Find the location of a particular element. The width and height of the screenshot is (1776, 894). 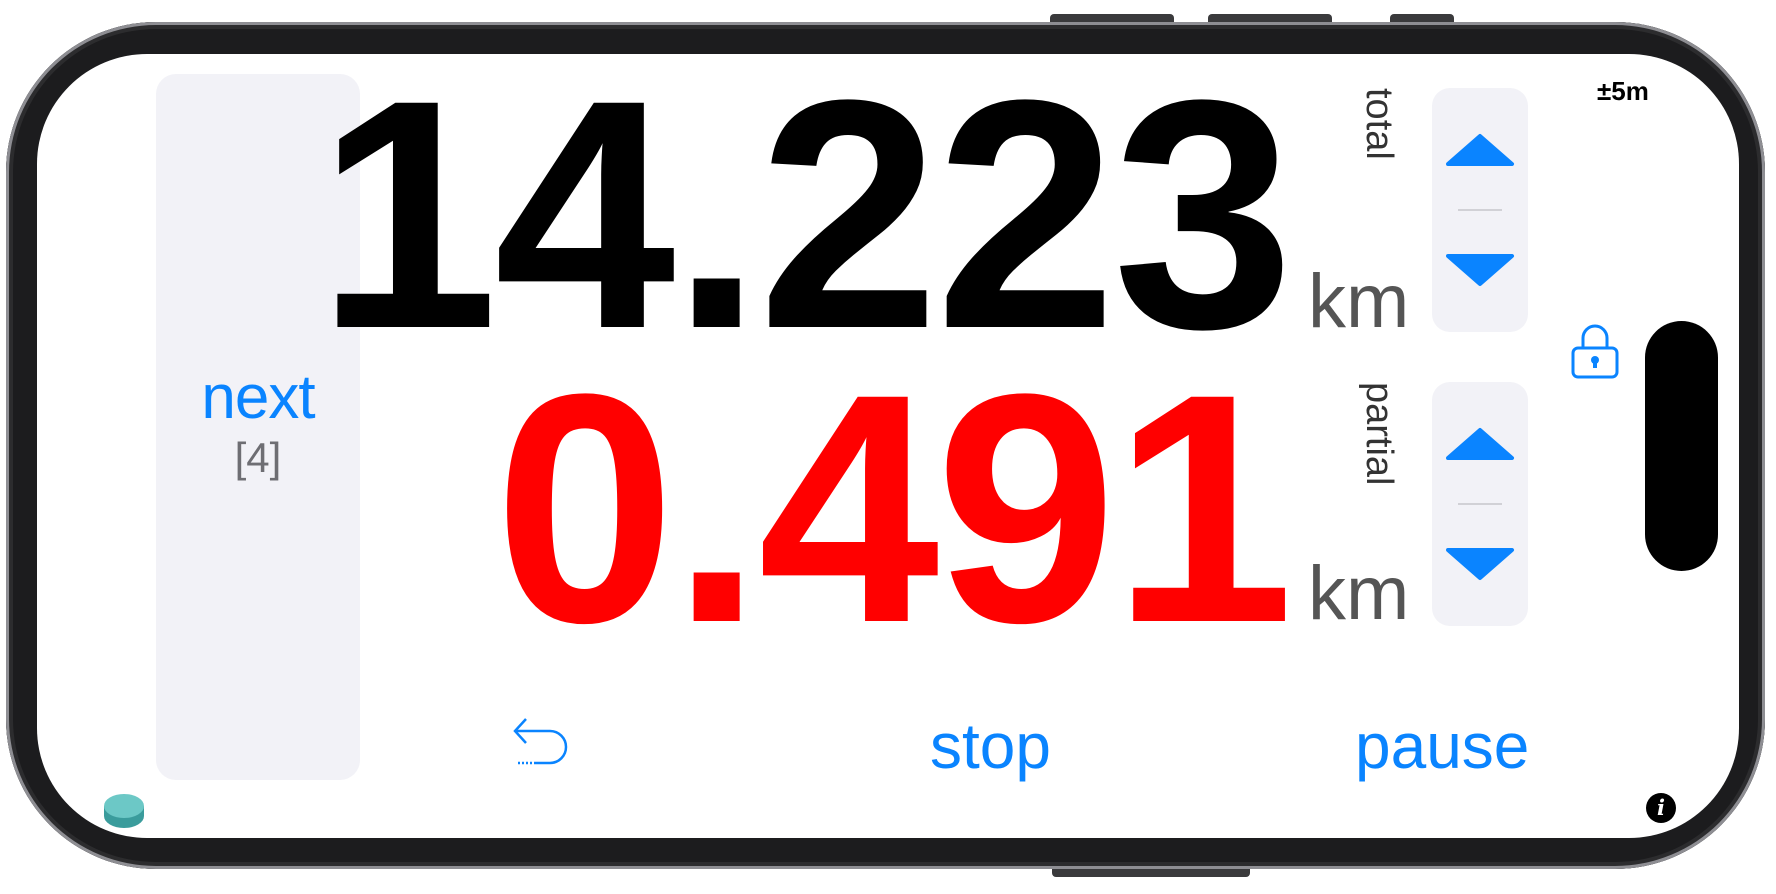

volume-down-button is located at coordinates (1270, 18).